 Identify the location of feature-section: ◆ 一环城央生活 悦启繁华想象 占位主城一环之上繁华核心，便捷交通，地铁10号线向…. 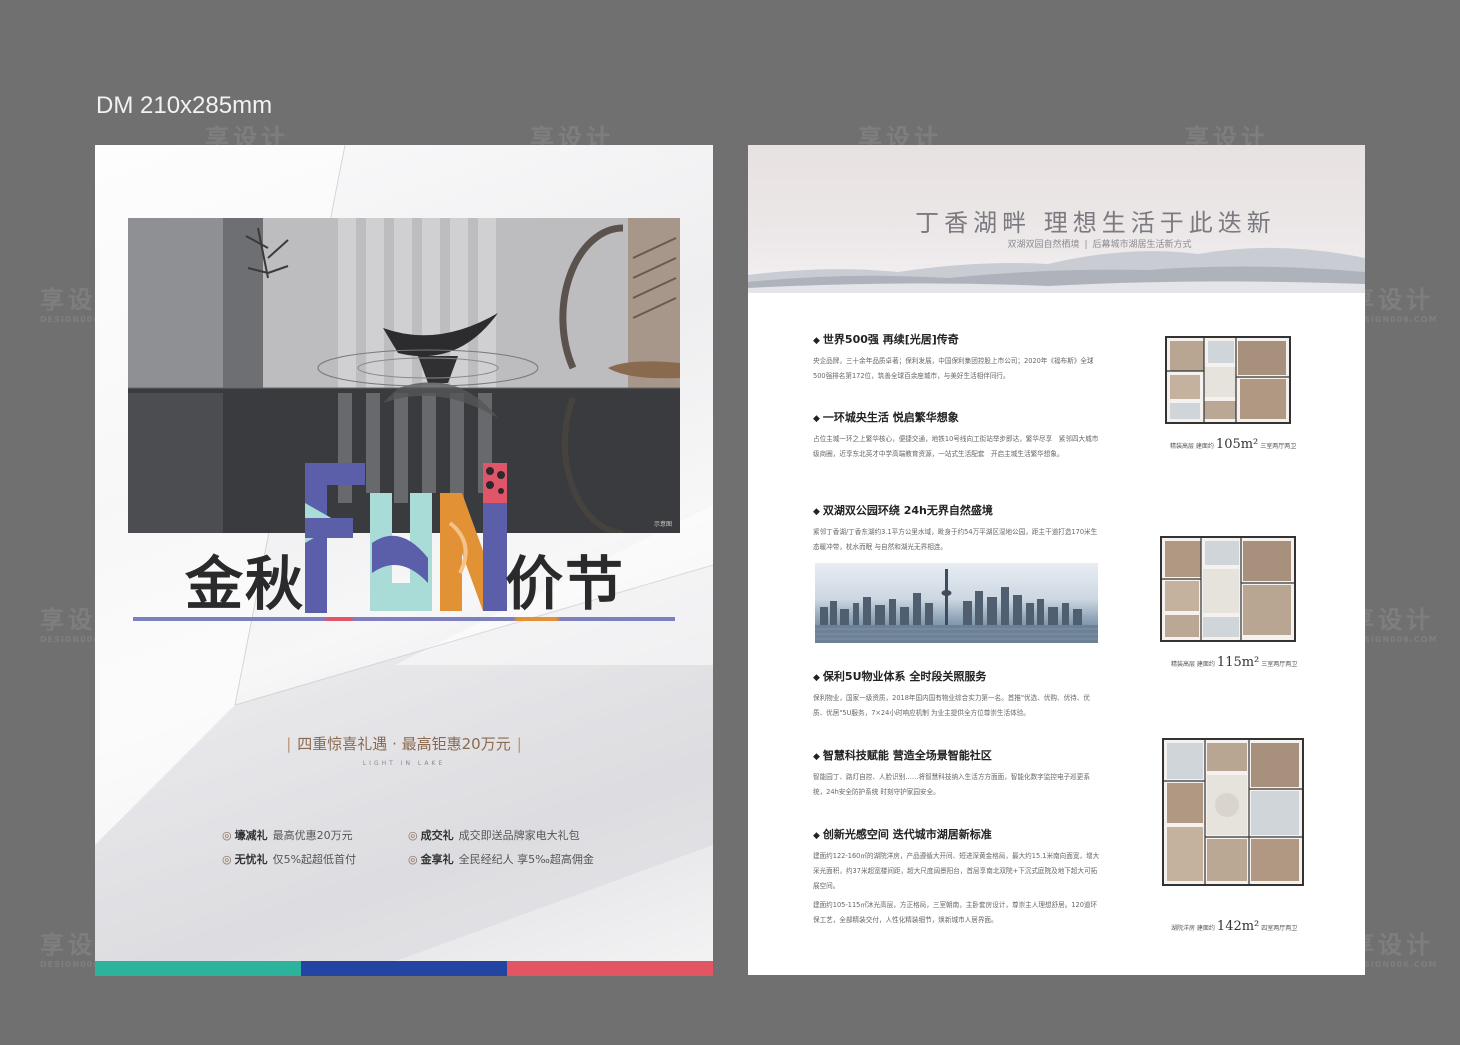
(956, 434).